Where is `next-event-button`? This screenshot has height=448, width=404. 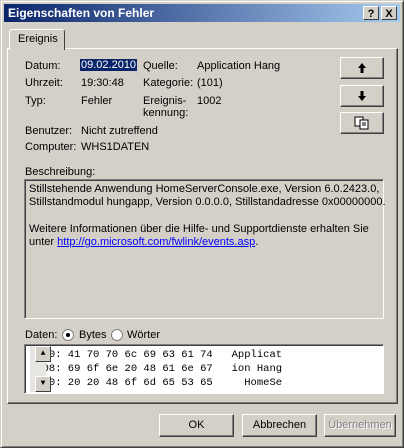
next-event-button is located at coordinates (362, 96).